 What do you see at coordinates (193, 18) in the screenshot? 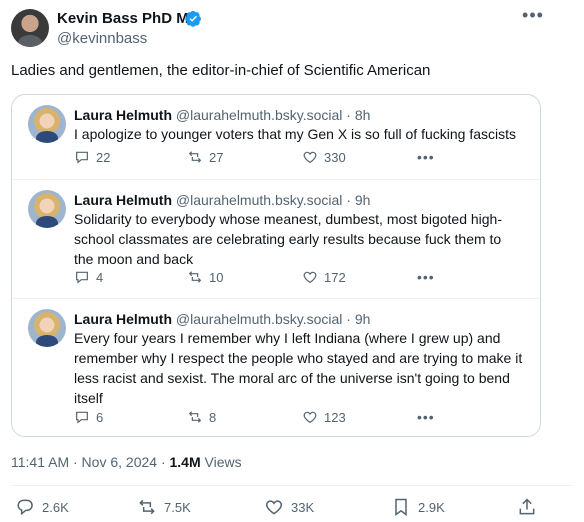
I see `verified-badge-icon` at bounding box center [193, 18].